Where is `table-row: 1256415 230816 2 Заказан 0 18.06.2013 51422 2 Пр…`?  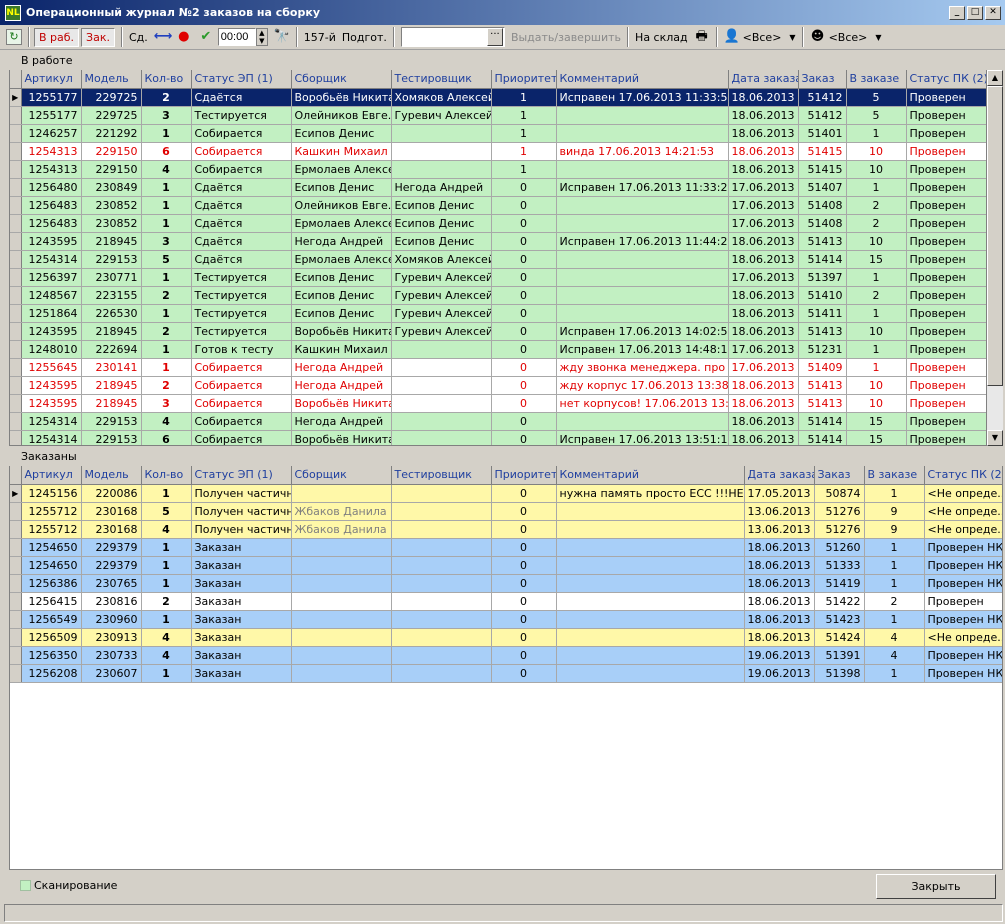 table-row: 1256415 230816 2 Заказан 0 18.06.2013 51422 2 Пр… is located at coordinates (506, 601).